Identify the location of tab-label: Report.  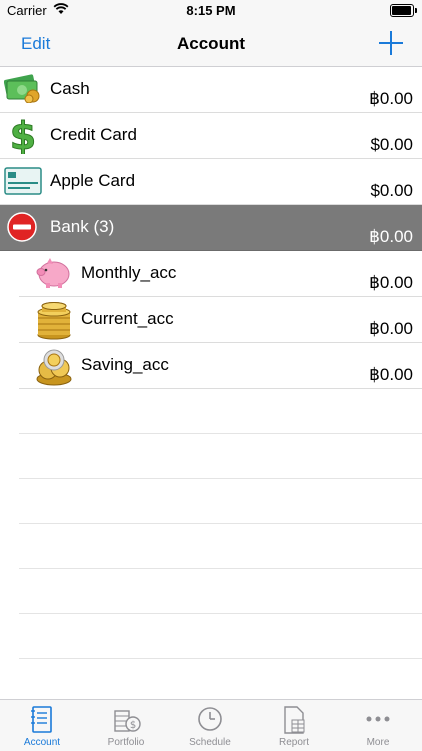
(293, 742).